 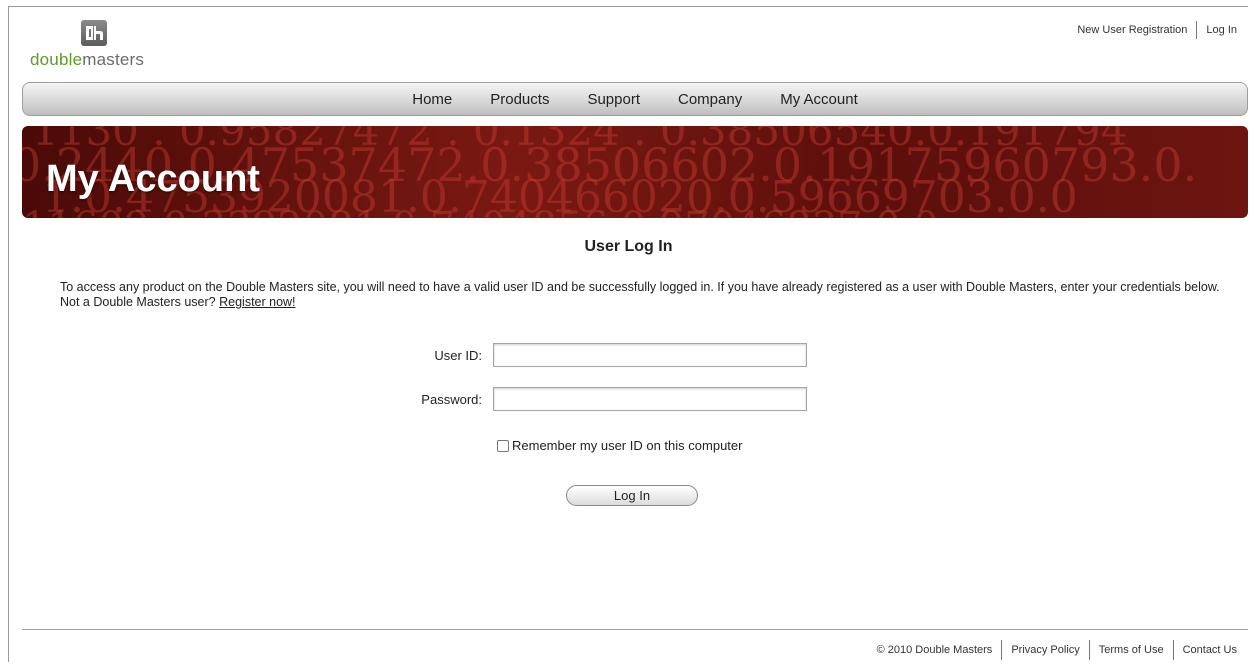 I want to click on remember-checkbox, so click(x=503, y=445).